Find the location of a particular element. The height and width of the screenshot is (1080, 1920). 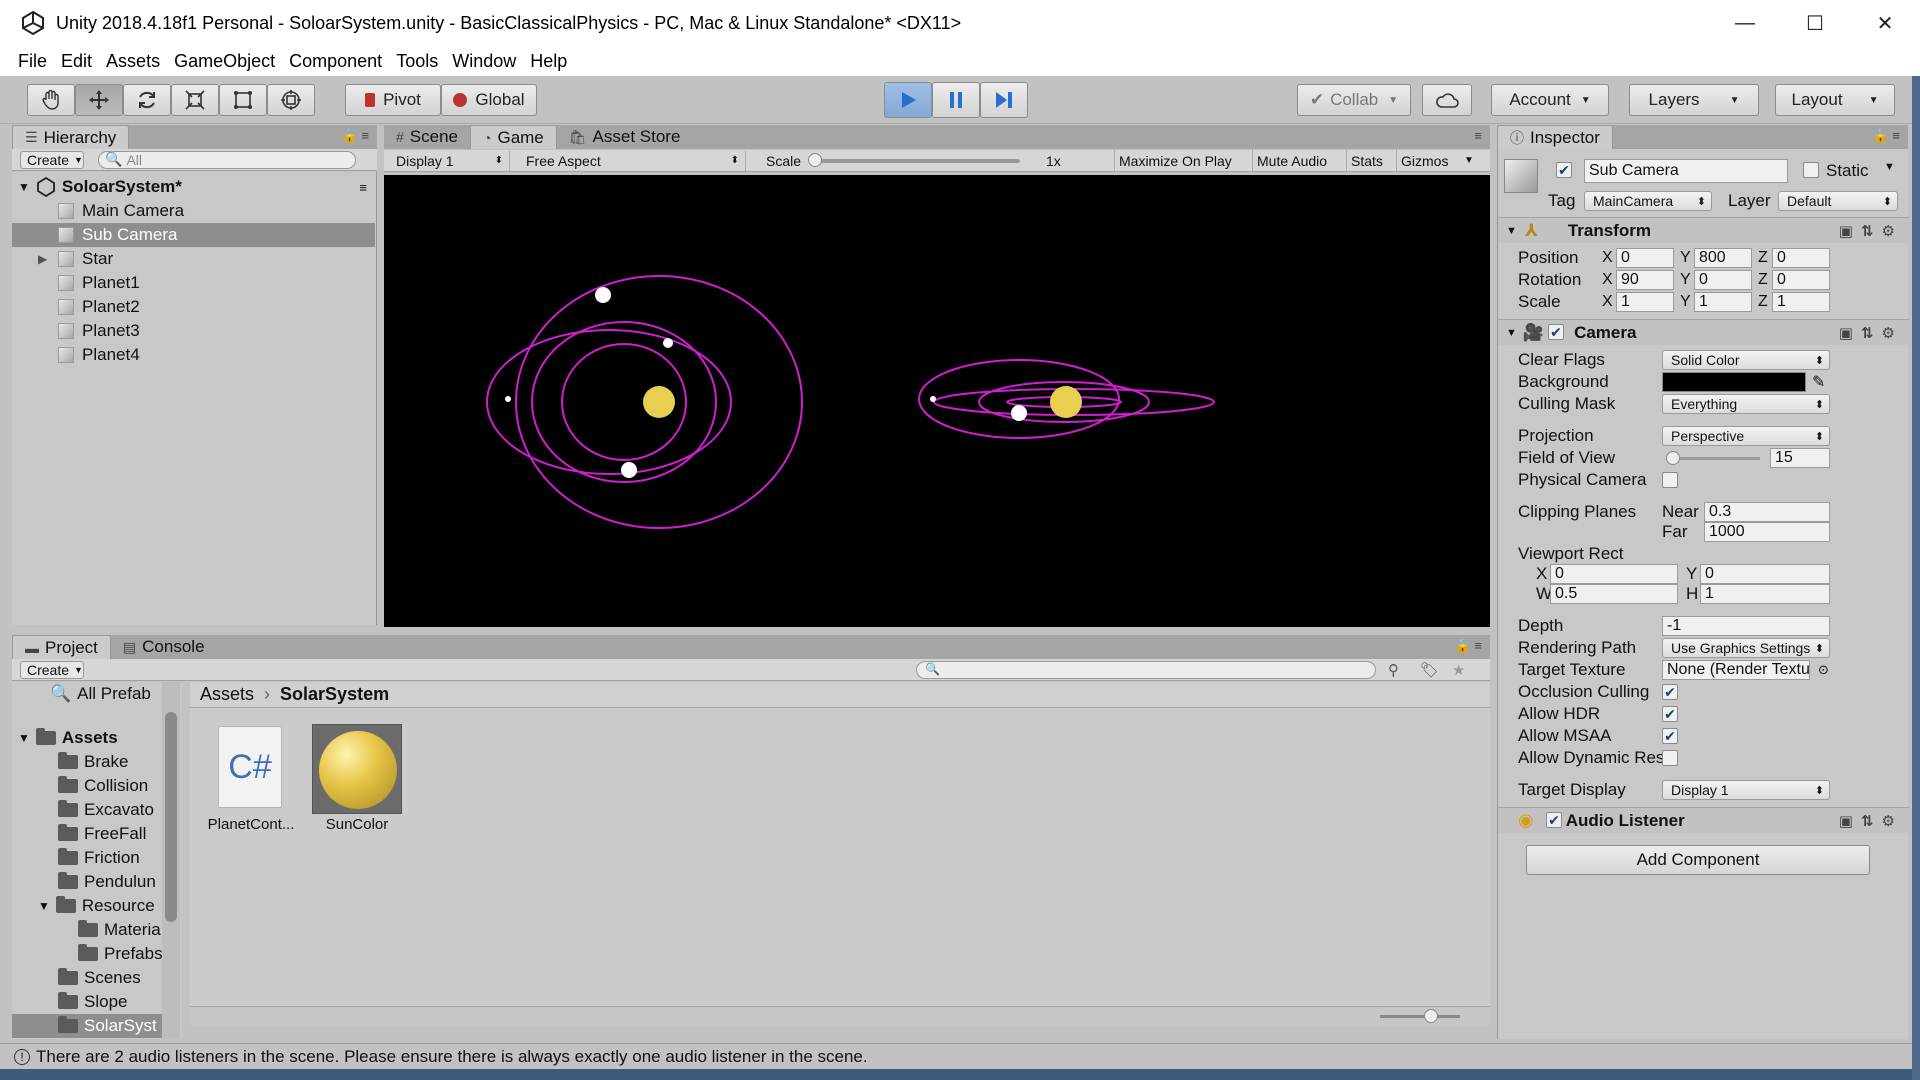

gizmos-dropdown-arrow: ▼ is located at coordinates (1469, 160).